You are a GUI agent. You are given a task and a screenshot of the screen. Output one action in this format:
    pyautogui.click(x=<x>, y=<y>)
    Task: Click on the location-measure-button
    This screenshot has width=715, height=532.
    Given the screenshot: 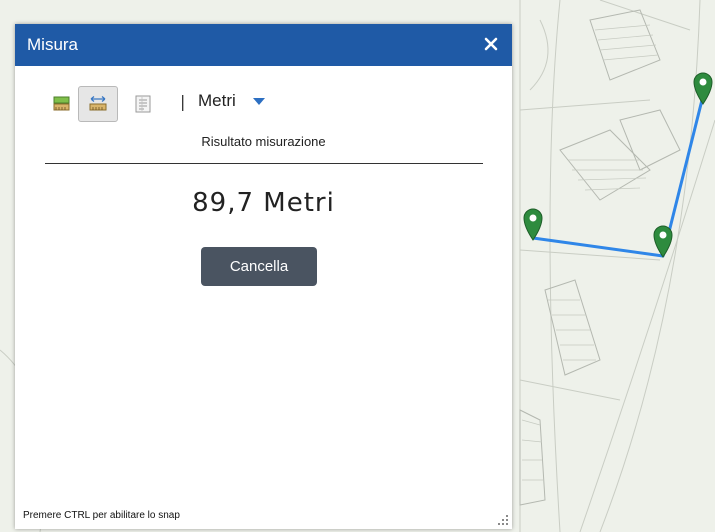 What is the action you would take?
    pyautogui.click(x=143, y=104)
    